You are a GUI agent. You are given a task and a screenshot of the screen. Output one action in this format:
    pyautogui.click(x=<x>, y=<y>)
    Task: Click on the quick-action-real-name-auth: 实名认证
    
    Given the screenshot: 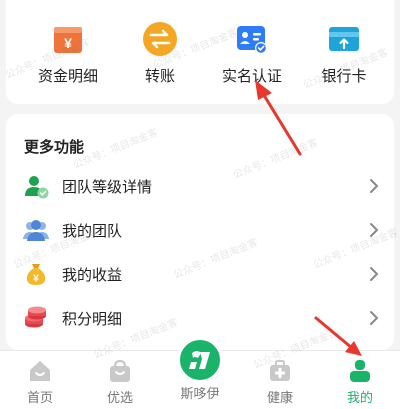 What is the action you would take?
    pyautogui.click(x=252, y=52)
    